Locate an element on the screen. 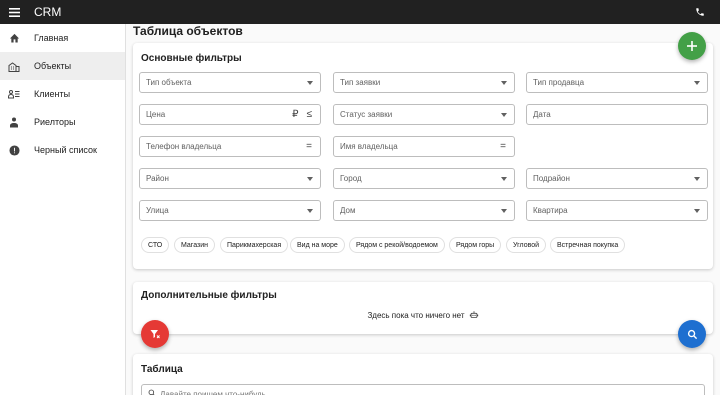 This screenshot has width=720, height=395. contacts-icon is located at coordinates (14, 94).